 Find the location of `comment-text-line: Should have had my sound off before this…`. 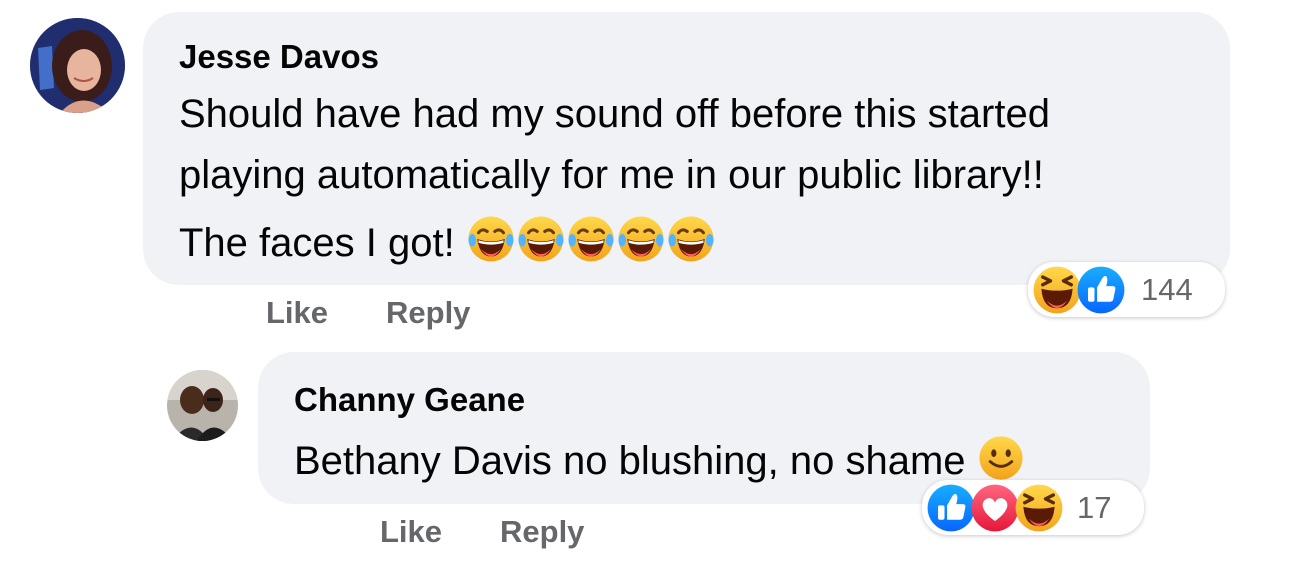

comment-text-line: Should have had my sound off before this… is located at coordinates (614, 114).